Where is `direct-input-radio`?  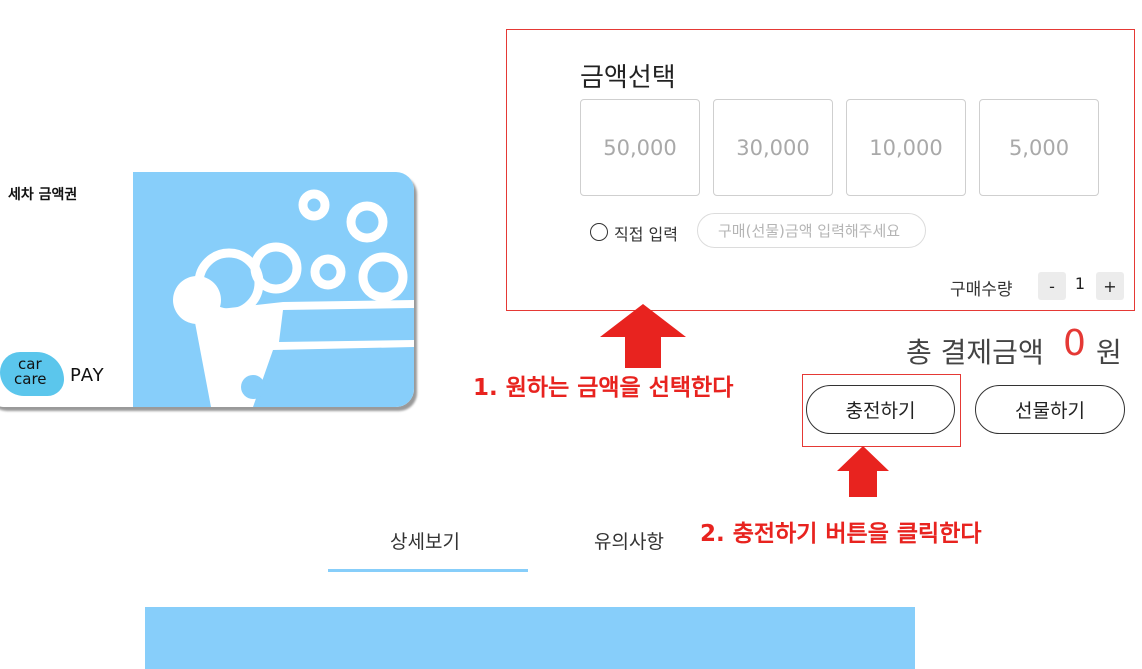 direct-input-radio is located at coordinates (599, 232).